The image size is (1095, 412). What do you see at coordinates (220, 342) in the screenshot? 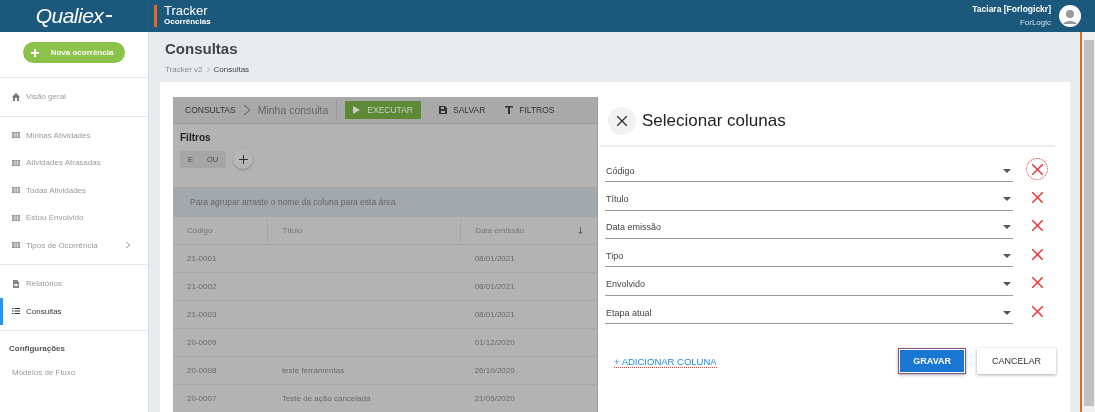
I see `table-cell: 20-0009` at bounding box center [220, 342].